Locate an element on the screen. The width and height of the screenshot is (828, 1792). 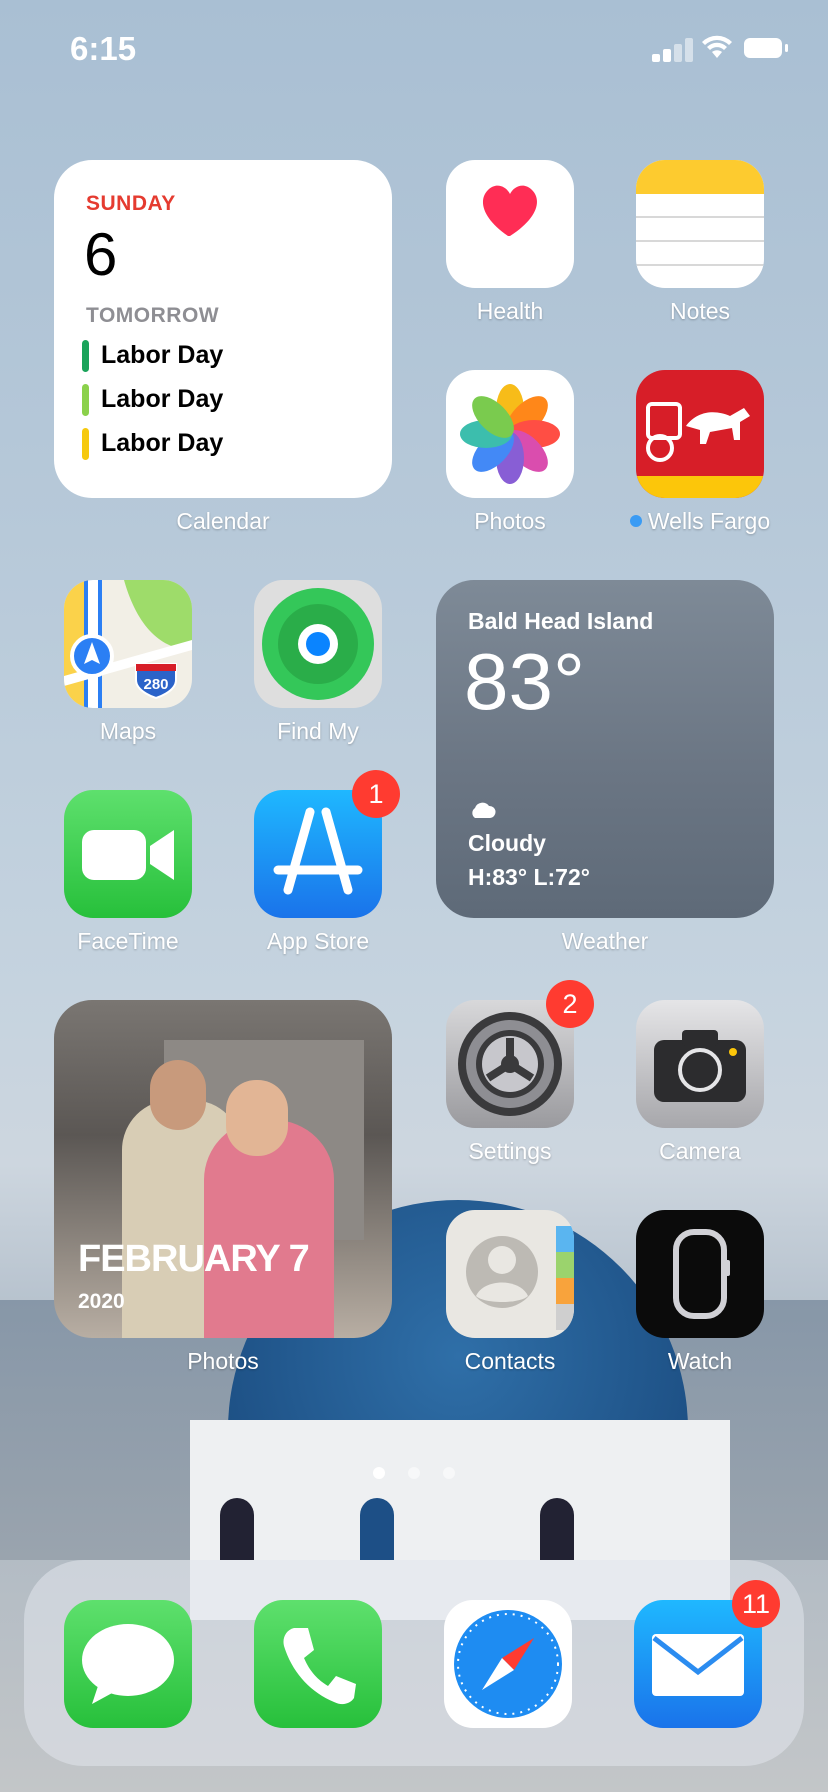
watch-icon is located at coordinates (700, 1274).